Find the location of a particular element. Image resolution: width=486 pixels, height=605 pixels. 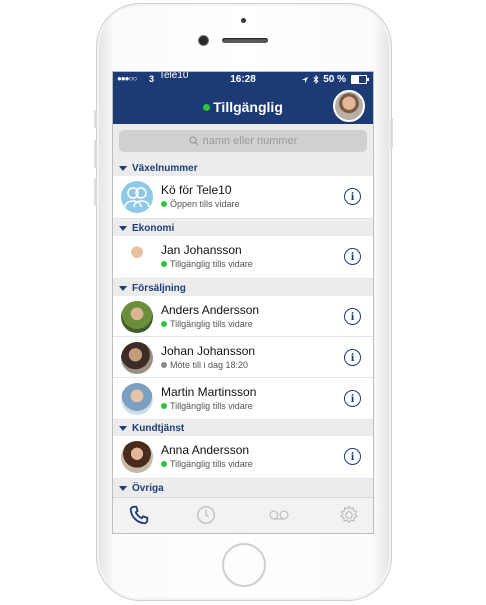

section-header-forsaljning: Försäljning is located at coordinates (243, 288).